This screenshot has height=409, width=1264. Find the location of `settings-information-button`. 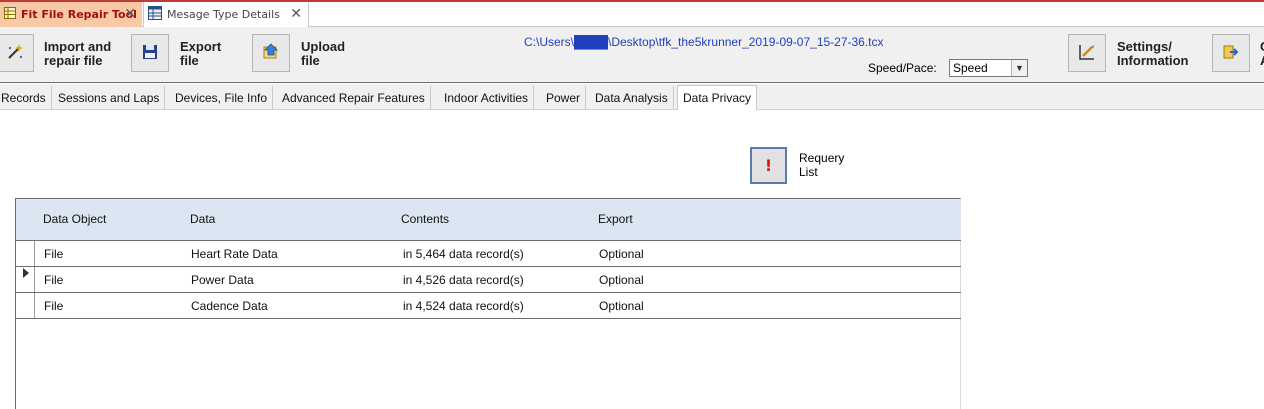

settings-information-button is located at coordinates (1087, 53).